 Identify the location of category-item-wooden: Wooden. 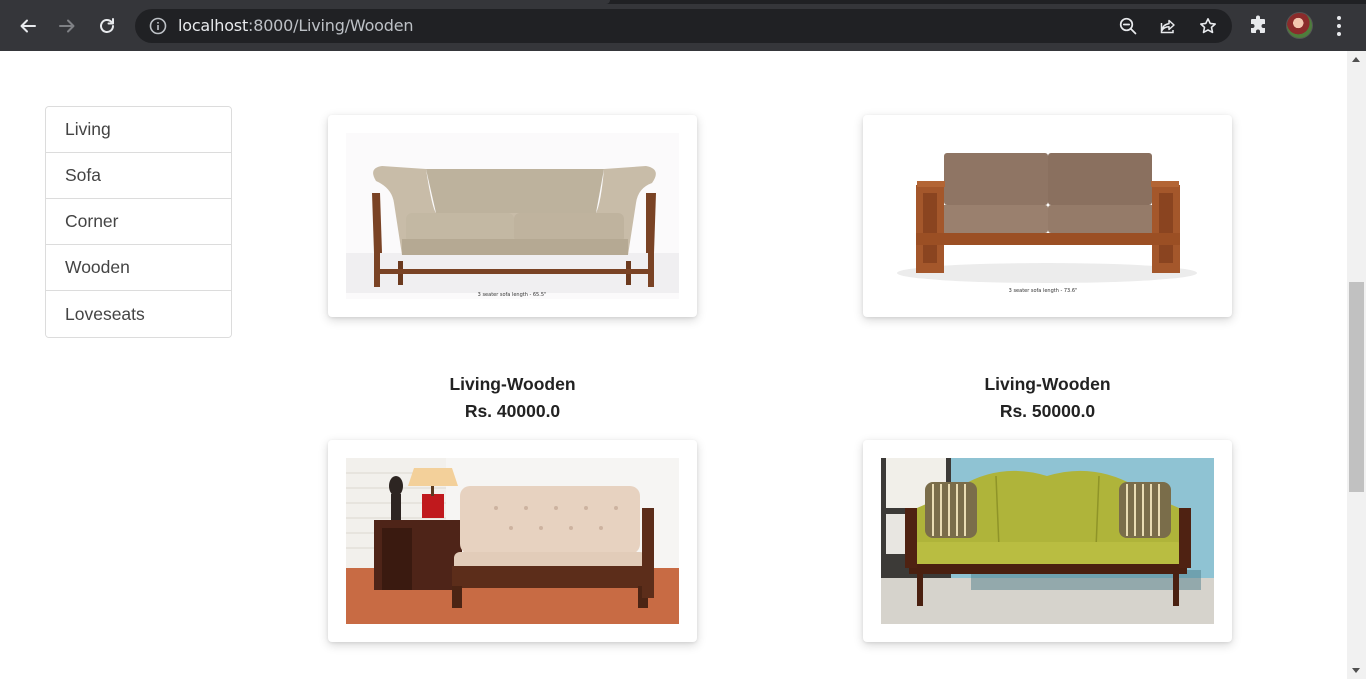
(138, 268).